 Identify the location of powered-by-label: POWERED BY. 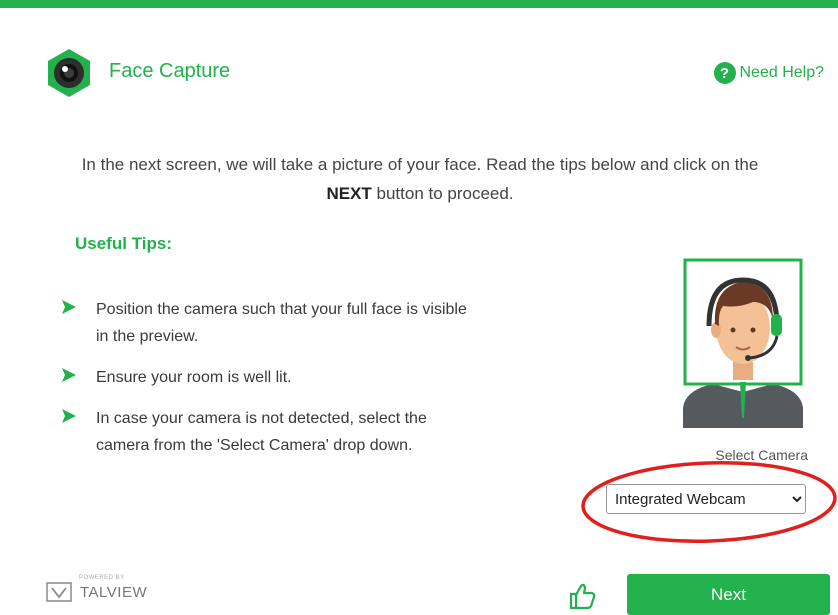
(102, 578).